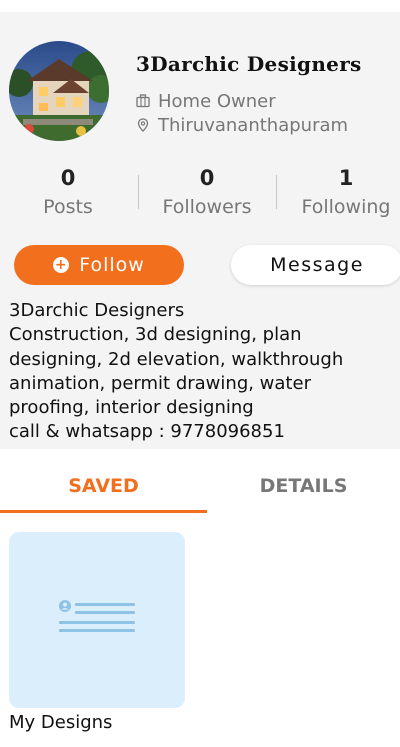  I want to click on posts-count: 0, so click(68, 178).